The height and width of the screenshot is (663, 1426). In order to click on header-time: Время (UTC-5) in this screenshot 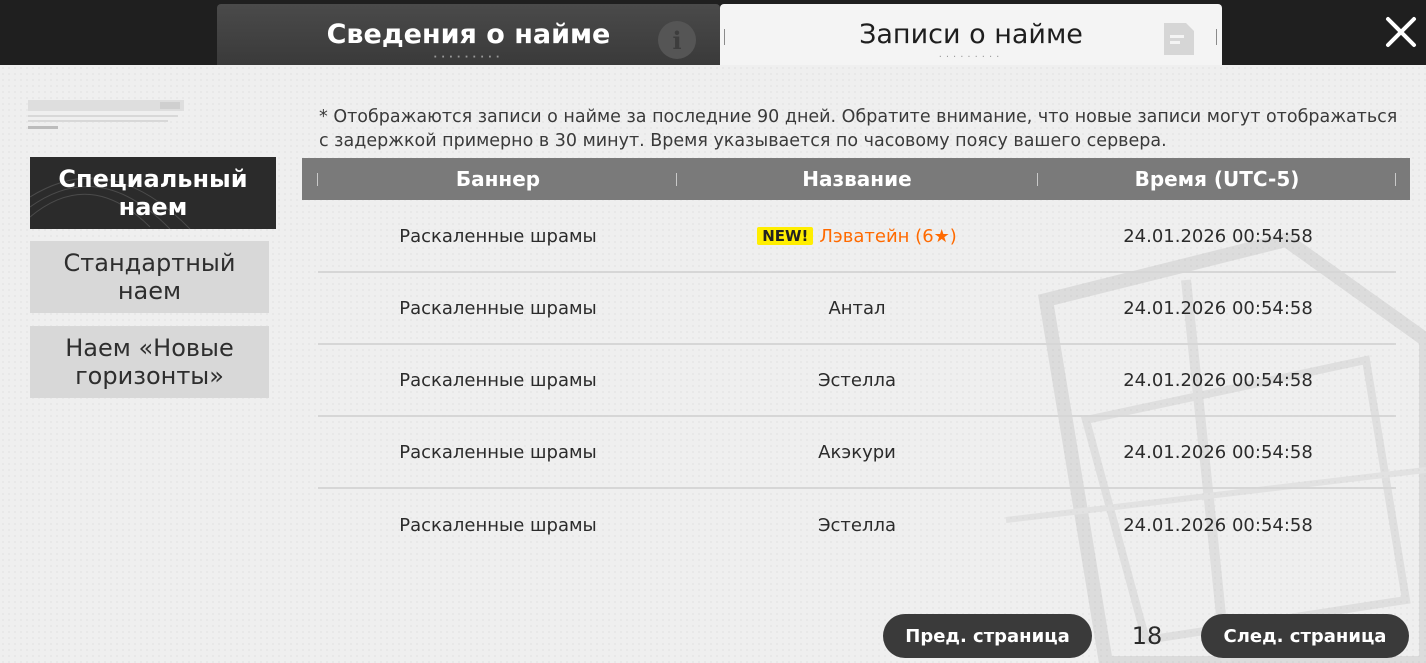, I will do `click(1217, 179)`.